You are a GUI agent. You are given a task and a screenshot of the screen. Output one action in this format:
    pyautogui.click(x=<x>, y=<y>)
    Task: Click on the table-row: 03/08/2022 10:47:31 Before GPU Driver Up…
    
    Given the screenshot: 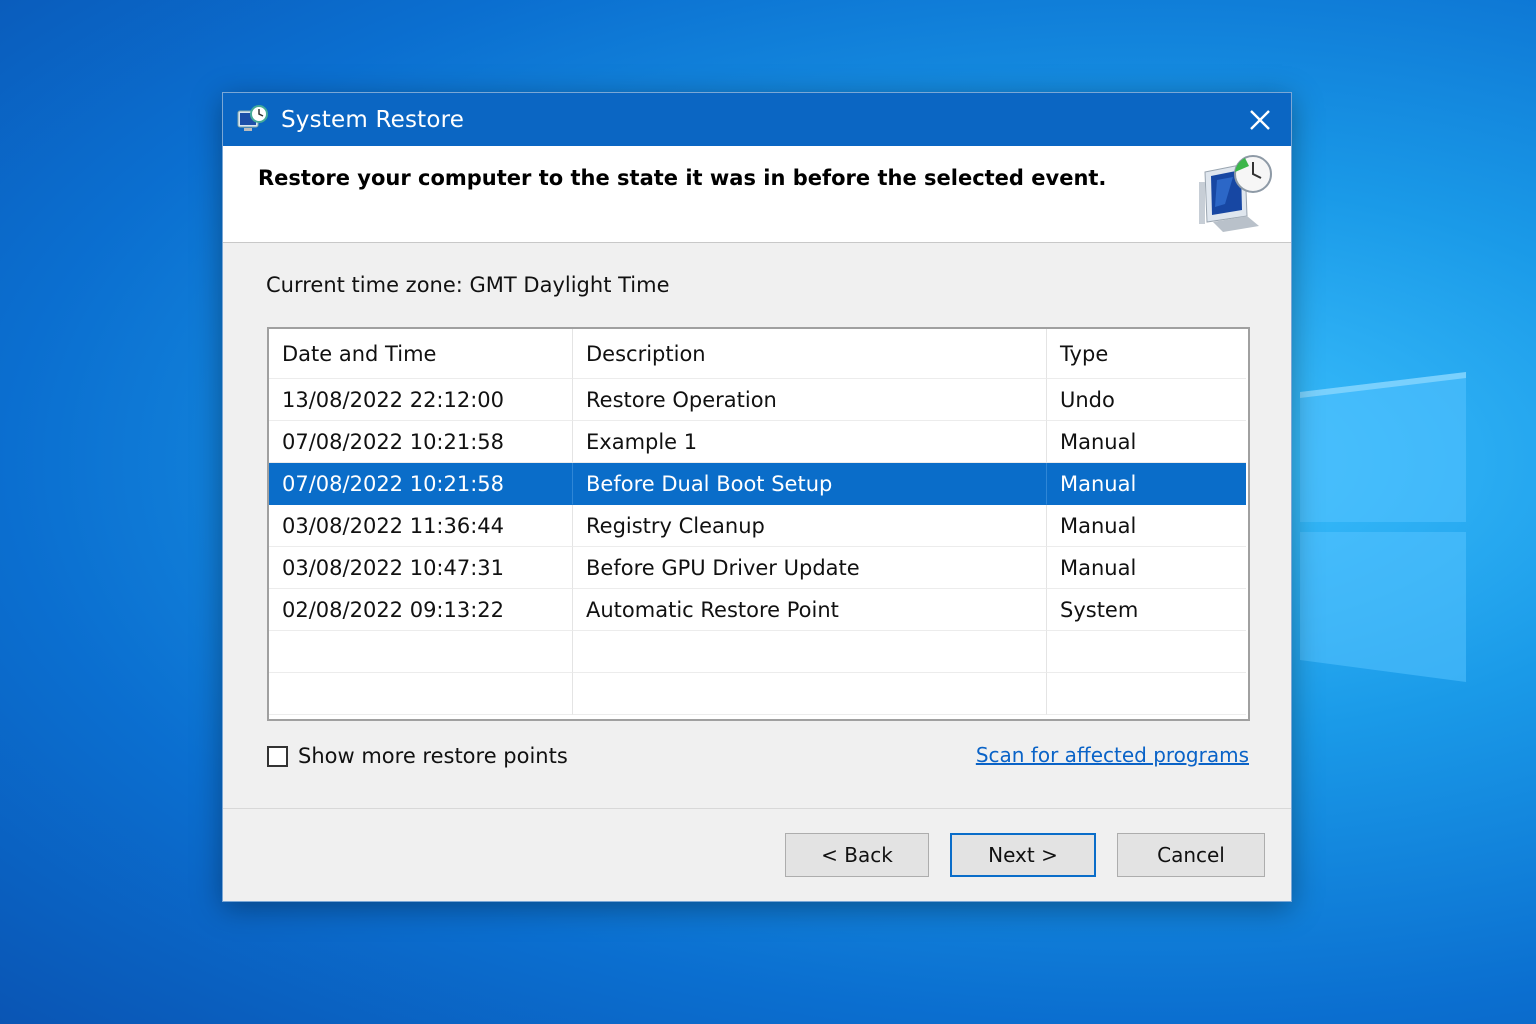 What is the action you would take?
    pyautogui.click(x=757, y=568)
    